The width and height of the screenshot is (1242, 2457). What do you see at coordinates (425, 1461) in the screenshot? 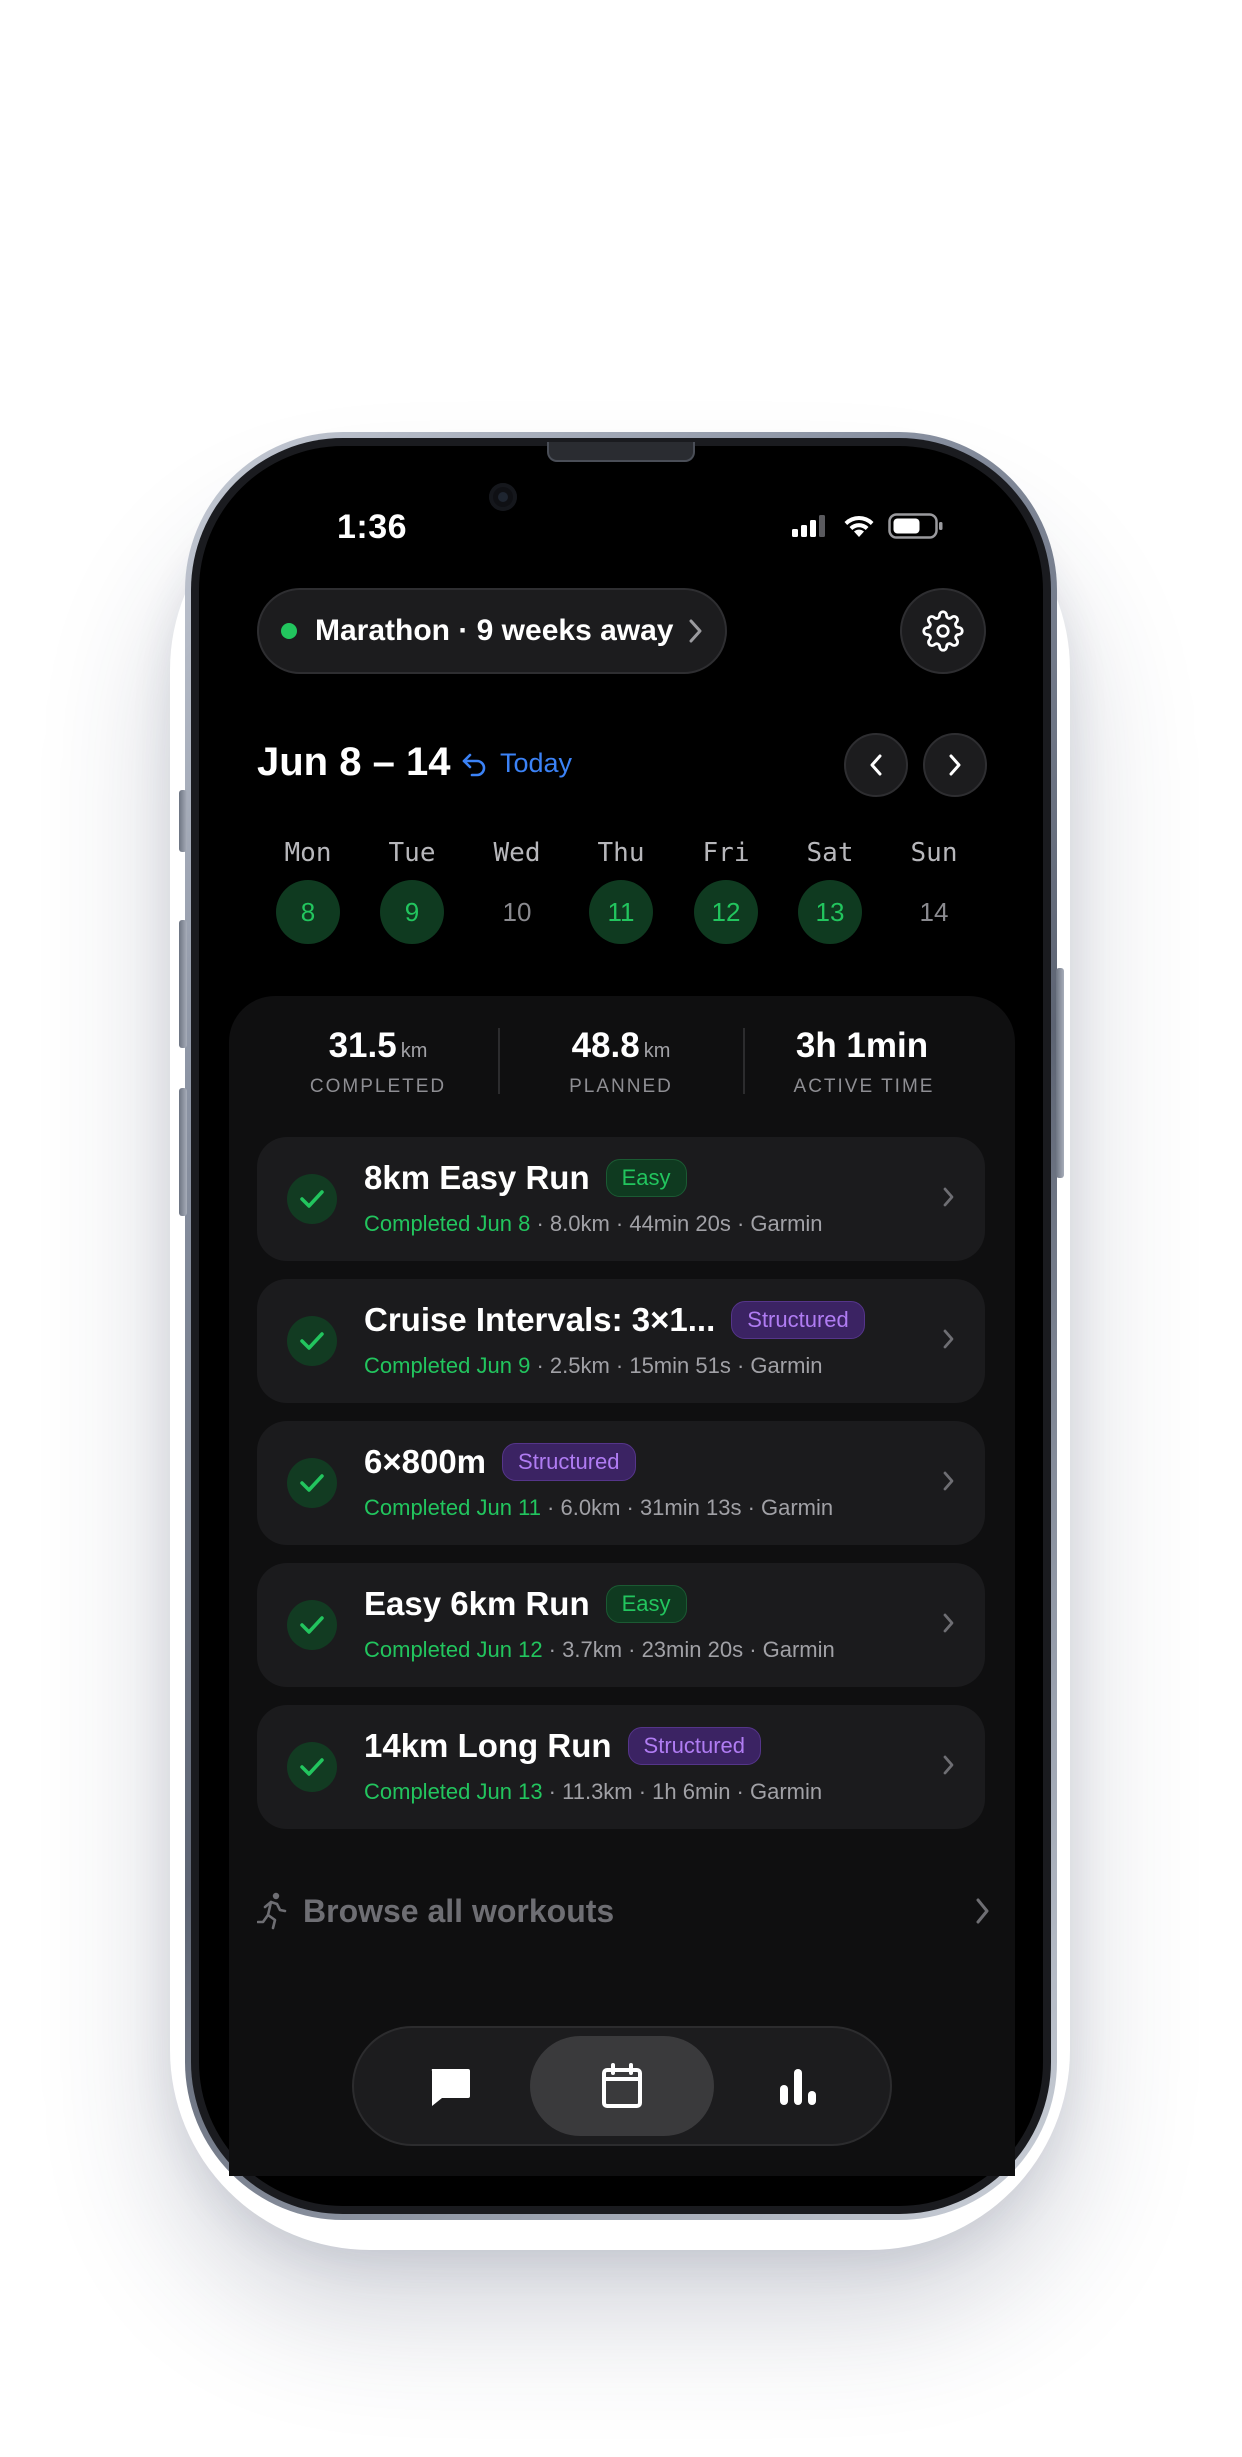
I see `workout-title: 6×800m` at bounding box center [425, 1461].